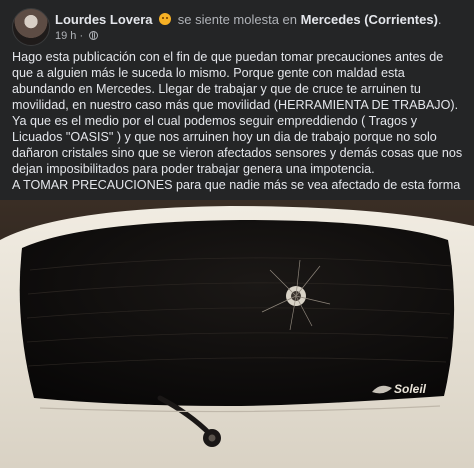  Describe the element at coordinates (410, 389) in the screenshot. I see `brand-logo-text: Soleil` at that location.